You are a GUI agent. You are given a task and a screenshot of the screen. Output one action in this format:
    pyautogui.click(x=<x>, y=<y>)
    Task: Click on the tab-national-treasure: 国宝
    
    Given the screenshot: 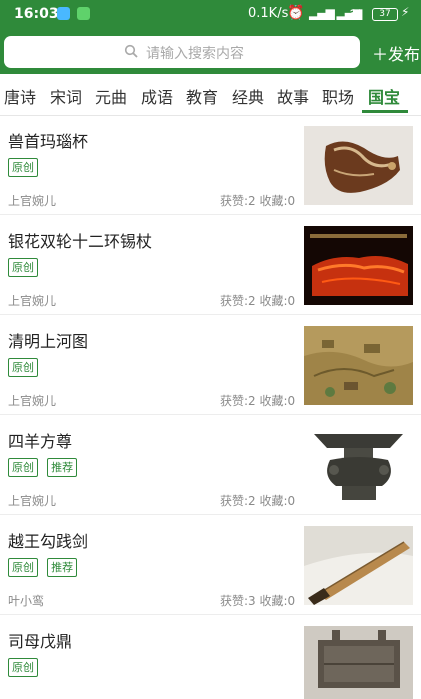 What is the action you would take?
    pyautogui.click(x=384, y=96)
    